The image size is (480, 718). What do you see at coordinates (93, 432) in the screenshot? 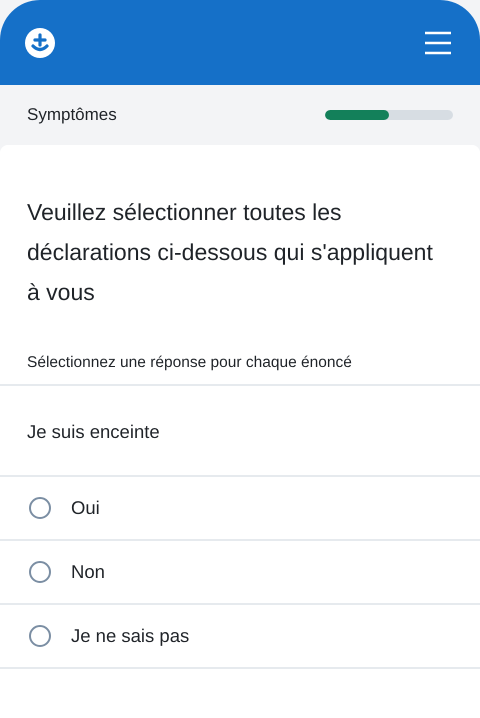
I see `statement-text: Je suis enceinte` at bounding box center [93, 432].